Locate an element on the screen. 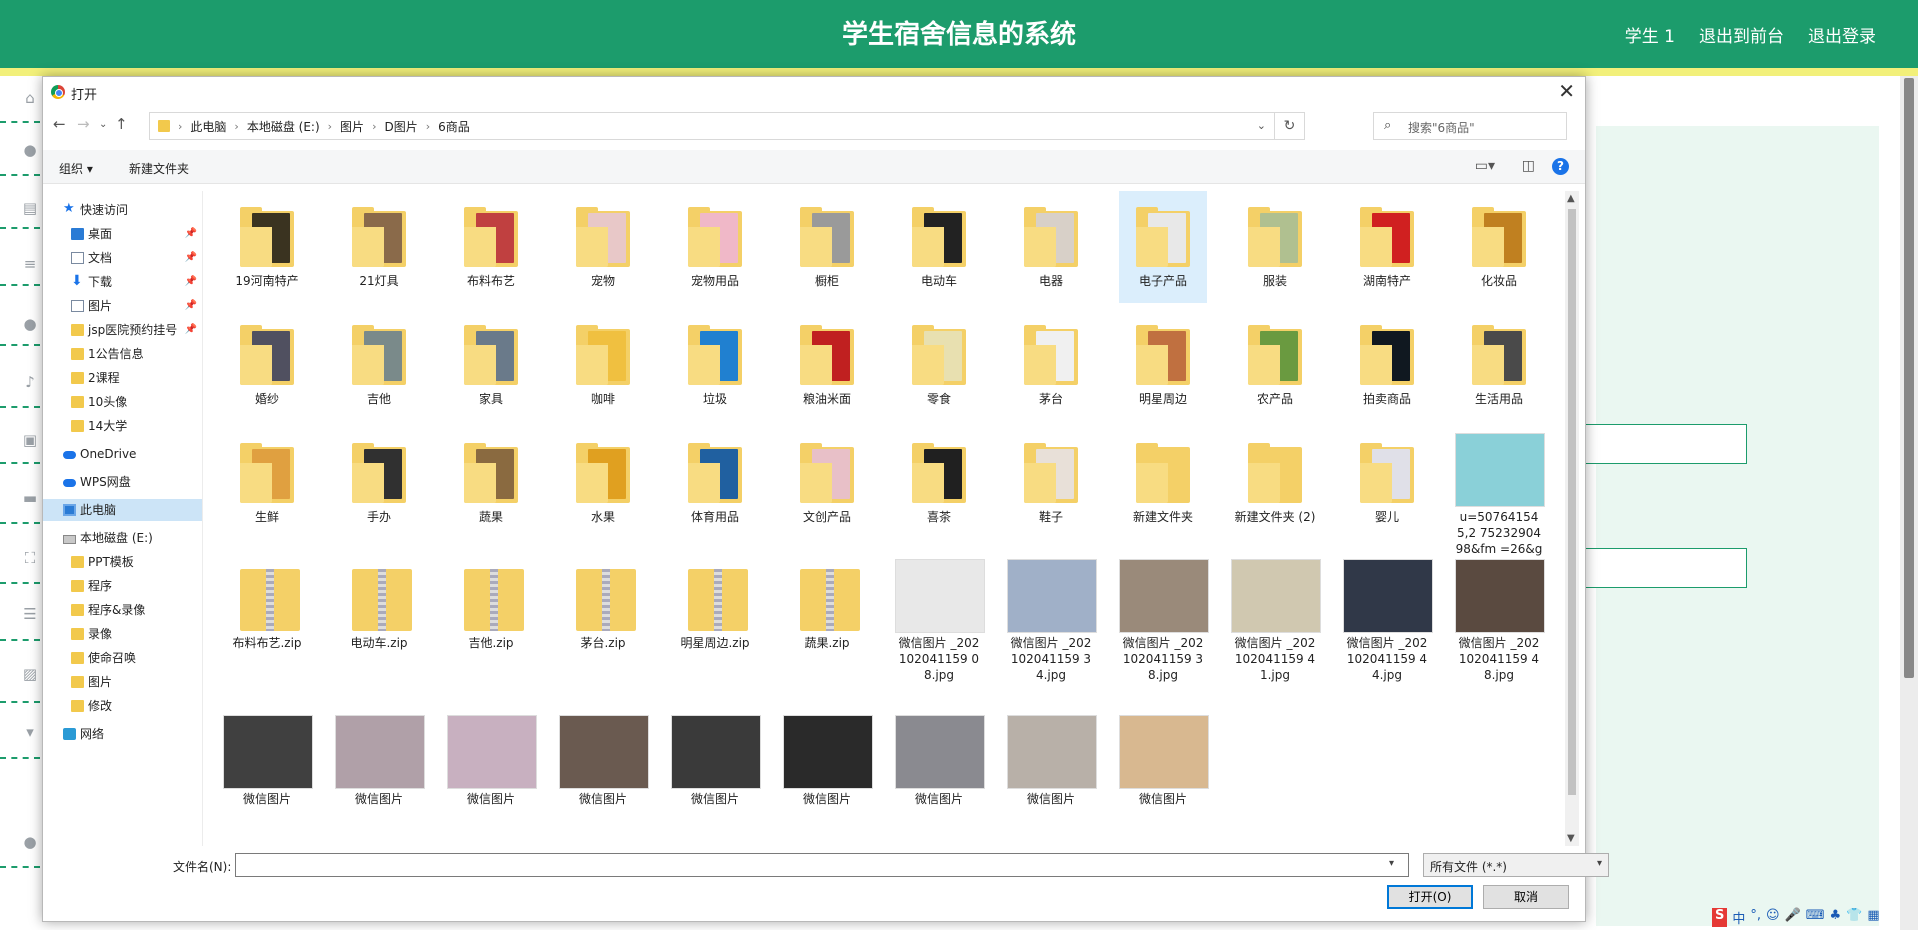  folder-item: 粮油米面 is located at coordinates (827, 365).